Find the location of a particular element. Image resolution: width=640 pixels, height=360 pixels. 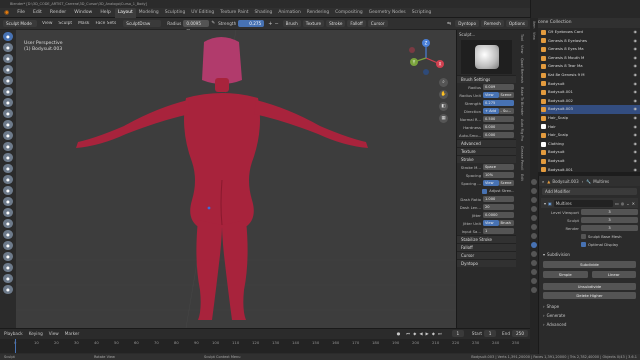

linear-button: Linear is located at coordinates (613, 274).